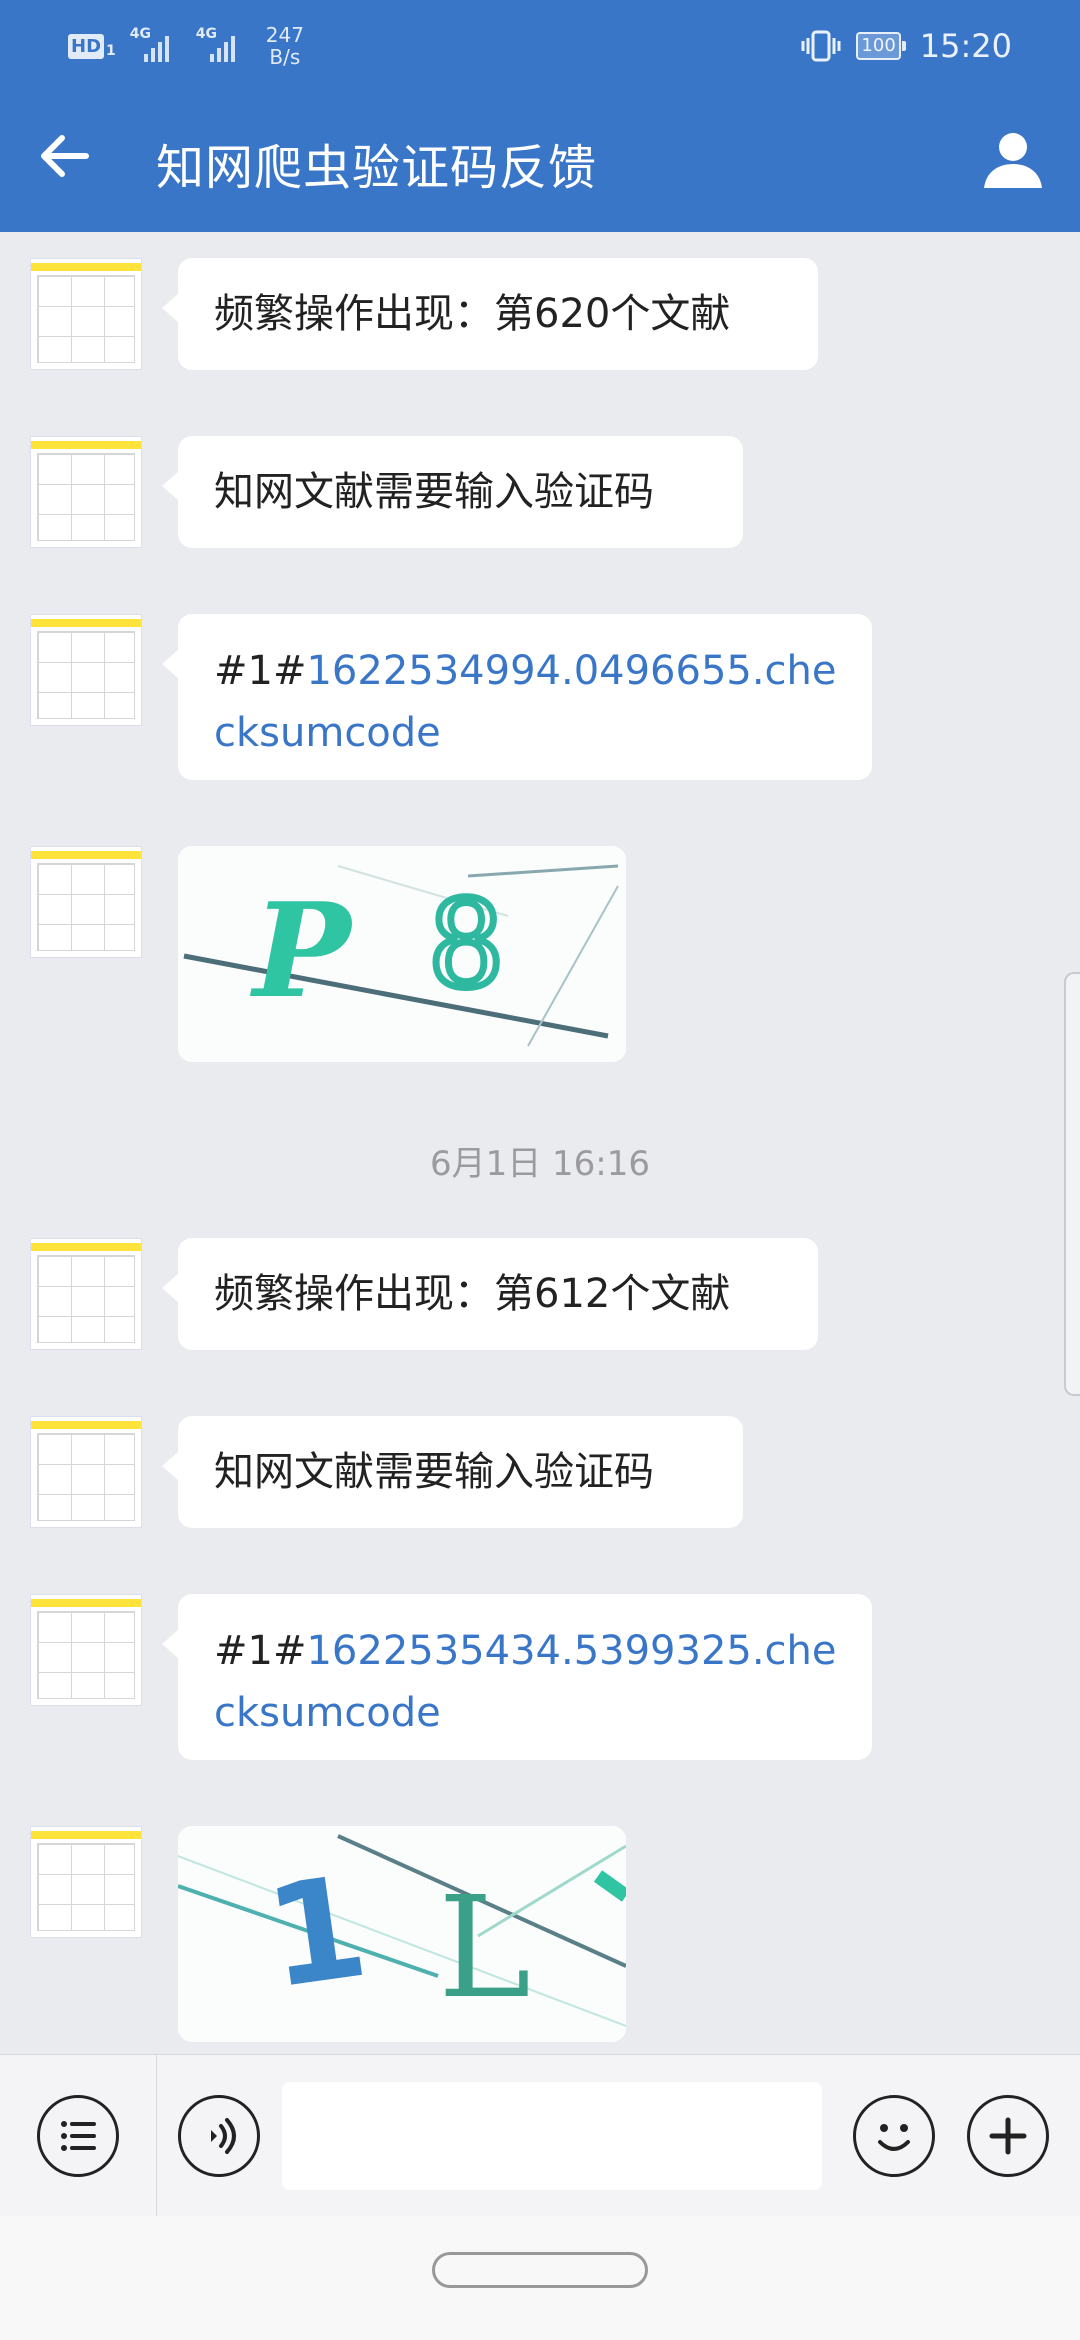 Image resolution: width=1080 pixels, height=2340 pixels. Describe the element at coordinates (466, 945) in the screenshot. I see `captcha-char: 8` at that location.